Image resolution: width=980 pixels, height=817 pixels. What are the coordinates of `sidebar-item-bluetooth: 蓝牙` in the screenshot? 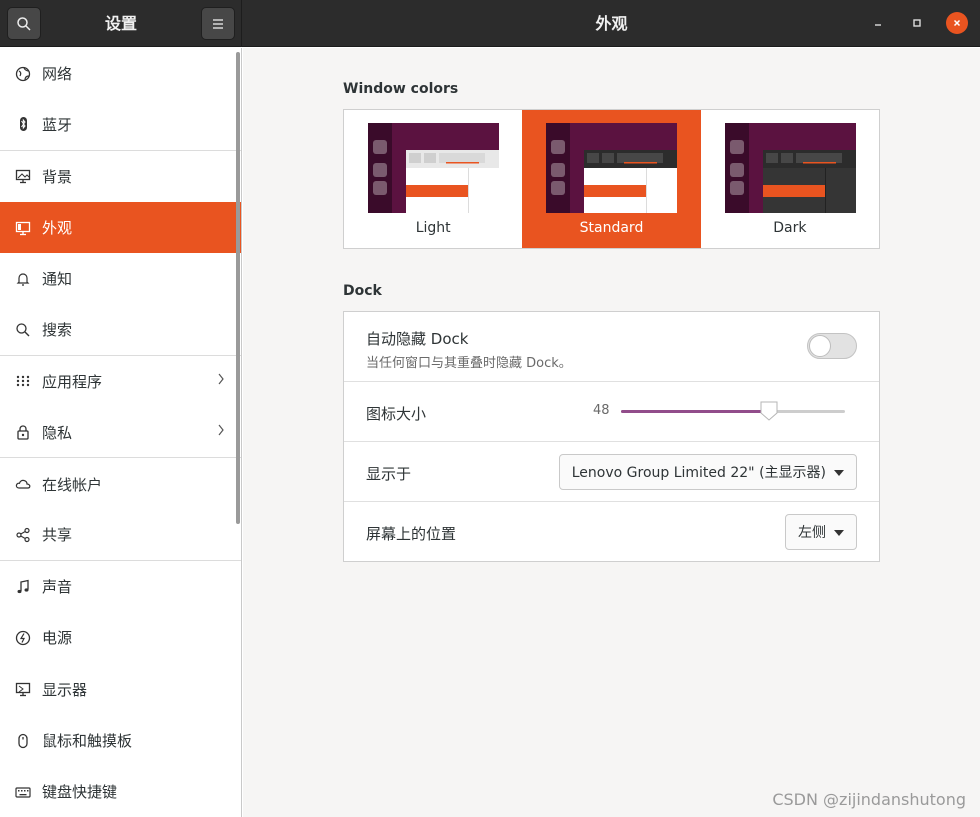 It's located at (120, 125).